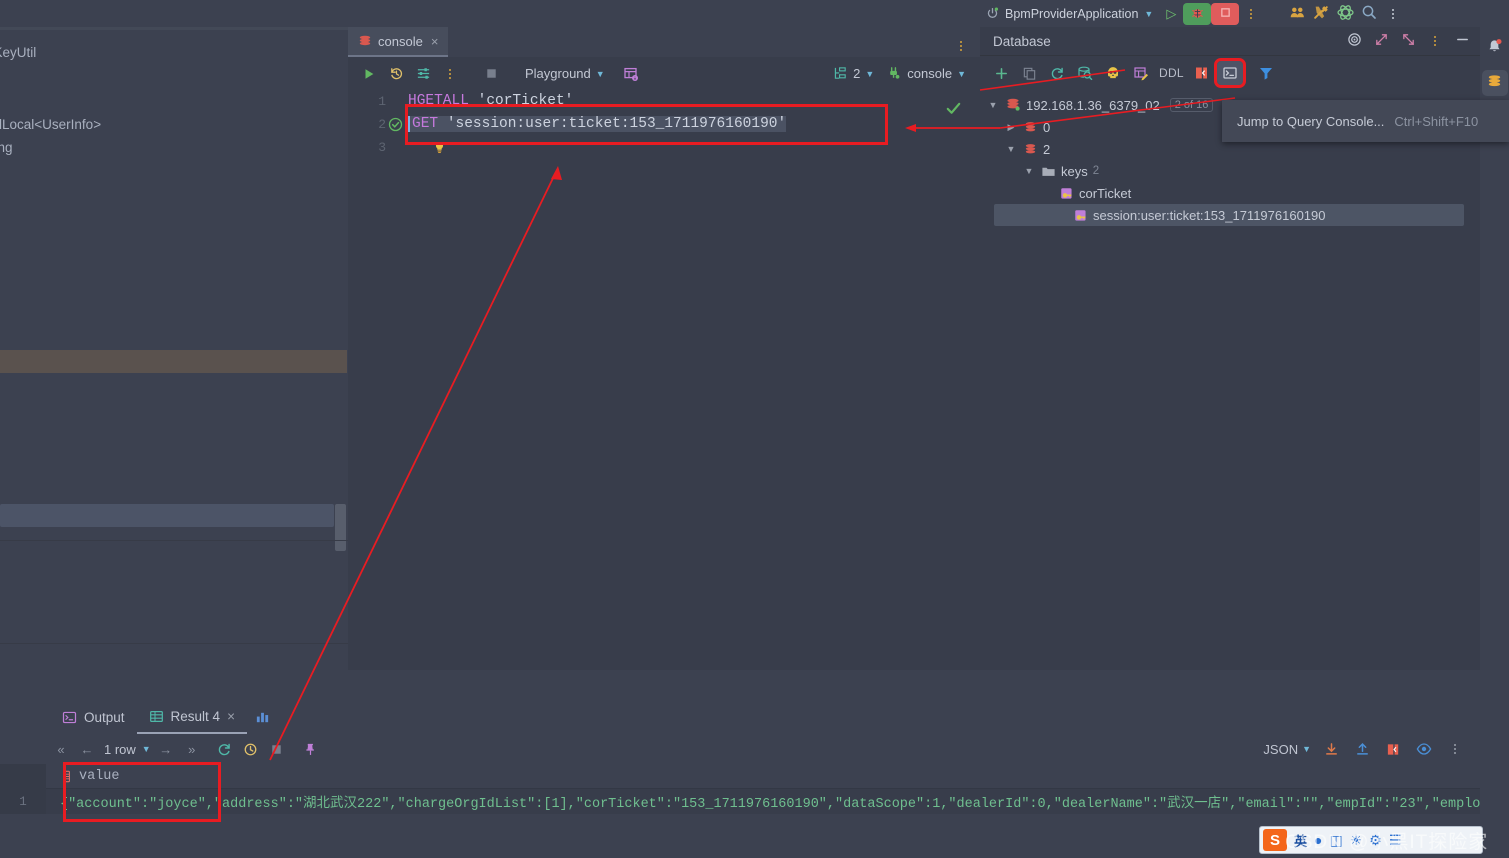 The width and height of the screenshot is (1509, 858). Describe the element at coordinates (1001, 73) in the screenshot. I see `add-data-source-button` at that location.